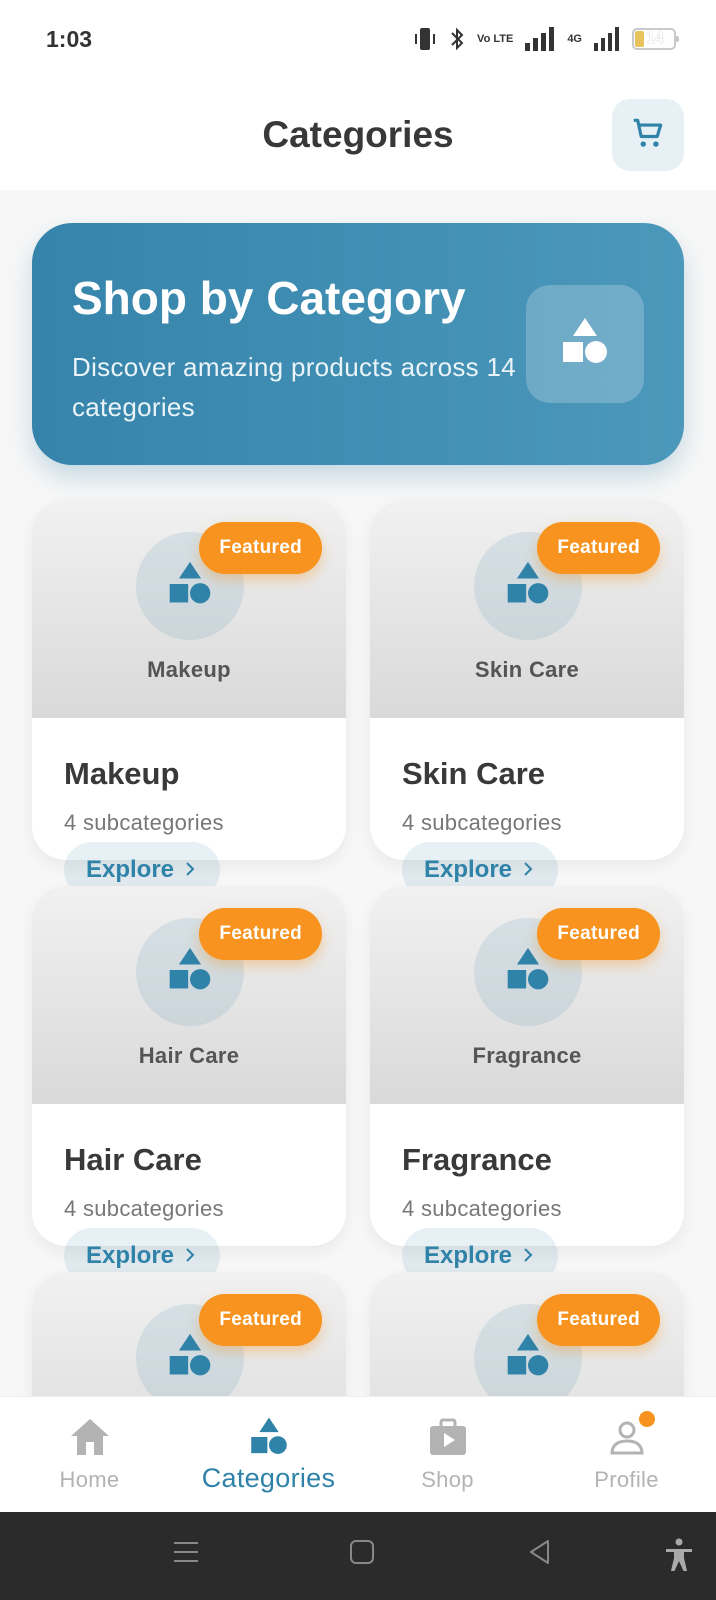 The image size is (716, 1600). I want to click on hero-icon-container, so click(585, 344).